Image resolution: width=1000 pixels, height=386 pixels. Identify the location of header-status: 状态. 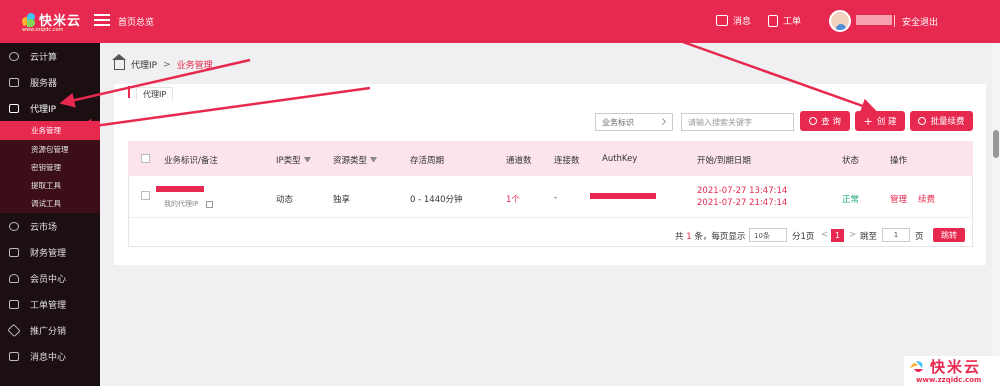
(851, 161).